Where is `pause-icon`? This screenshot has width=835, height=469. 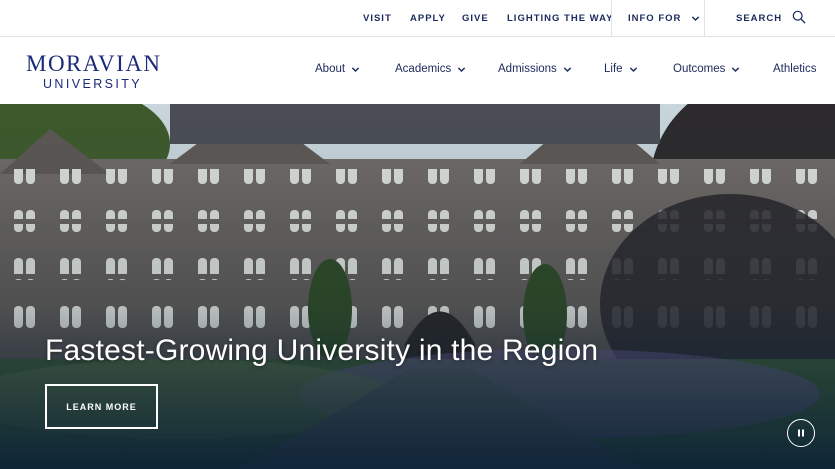 pause-icon is located at coordinates (801, 433).